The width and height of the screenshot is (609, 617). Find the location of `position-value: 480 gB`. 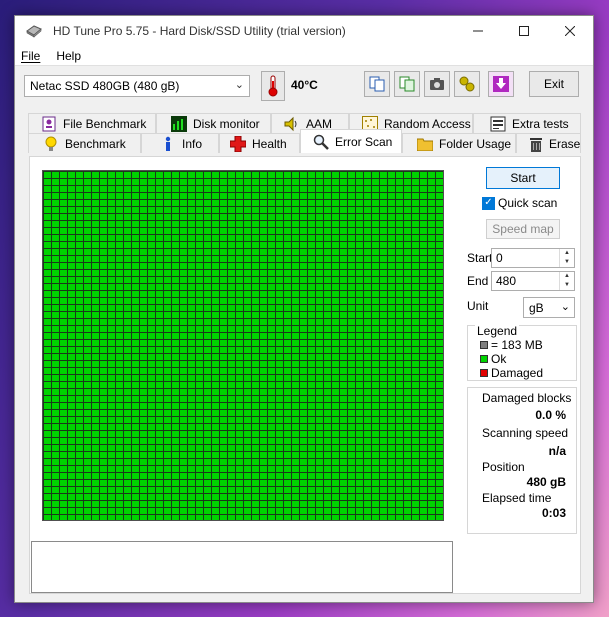

position-value: 480 gB is located at coordinates (546, 482).